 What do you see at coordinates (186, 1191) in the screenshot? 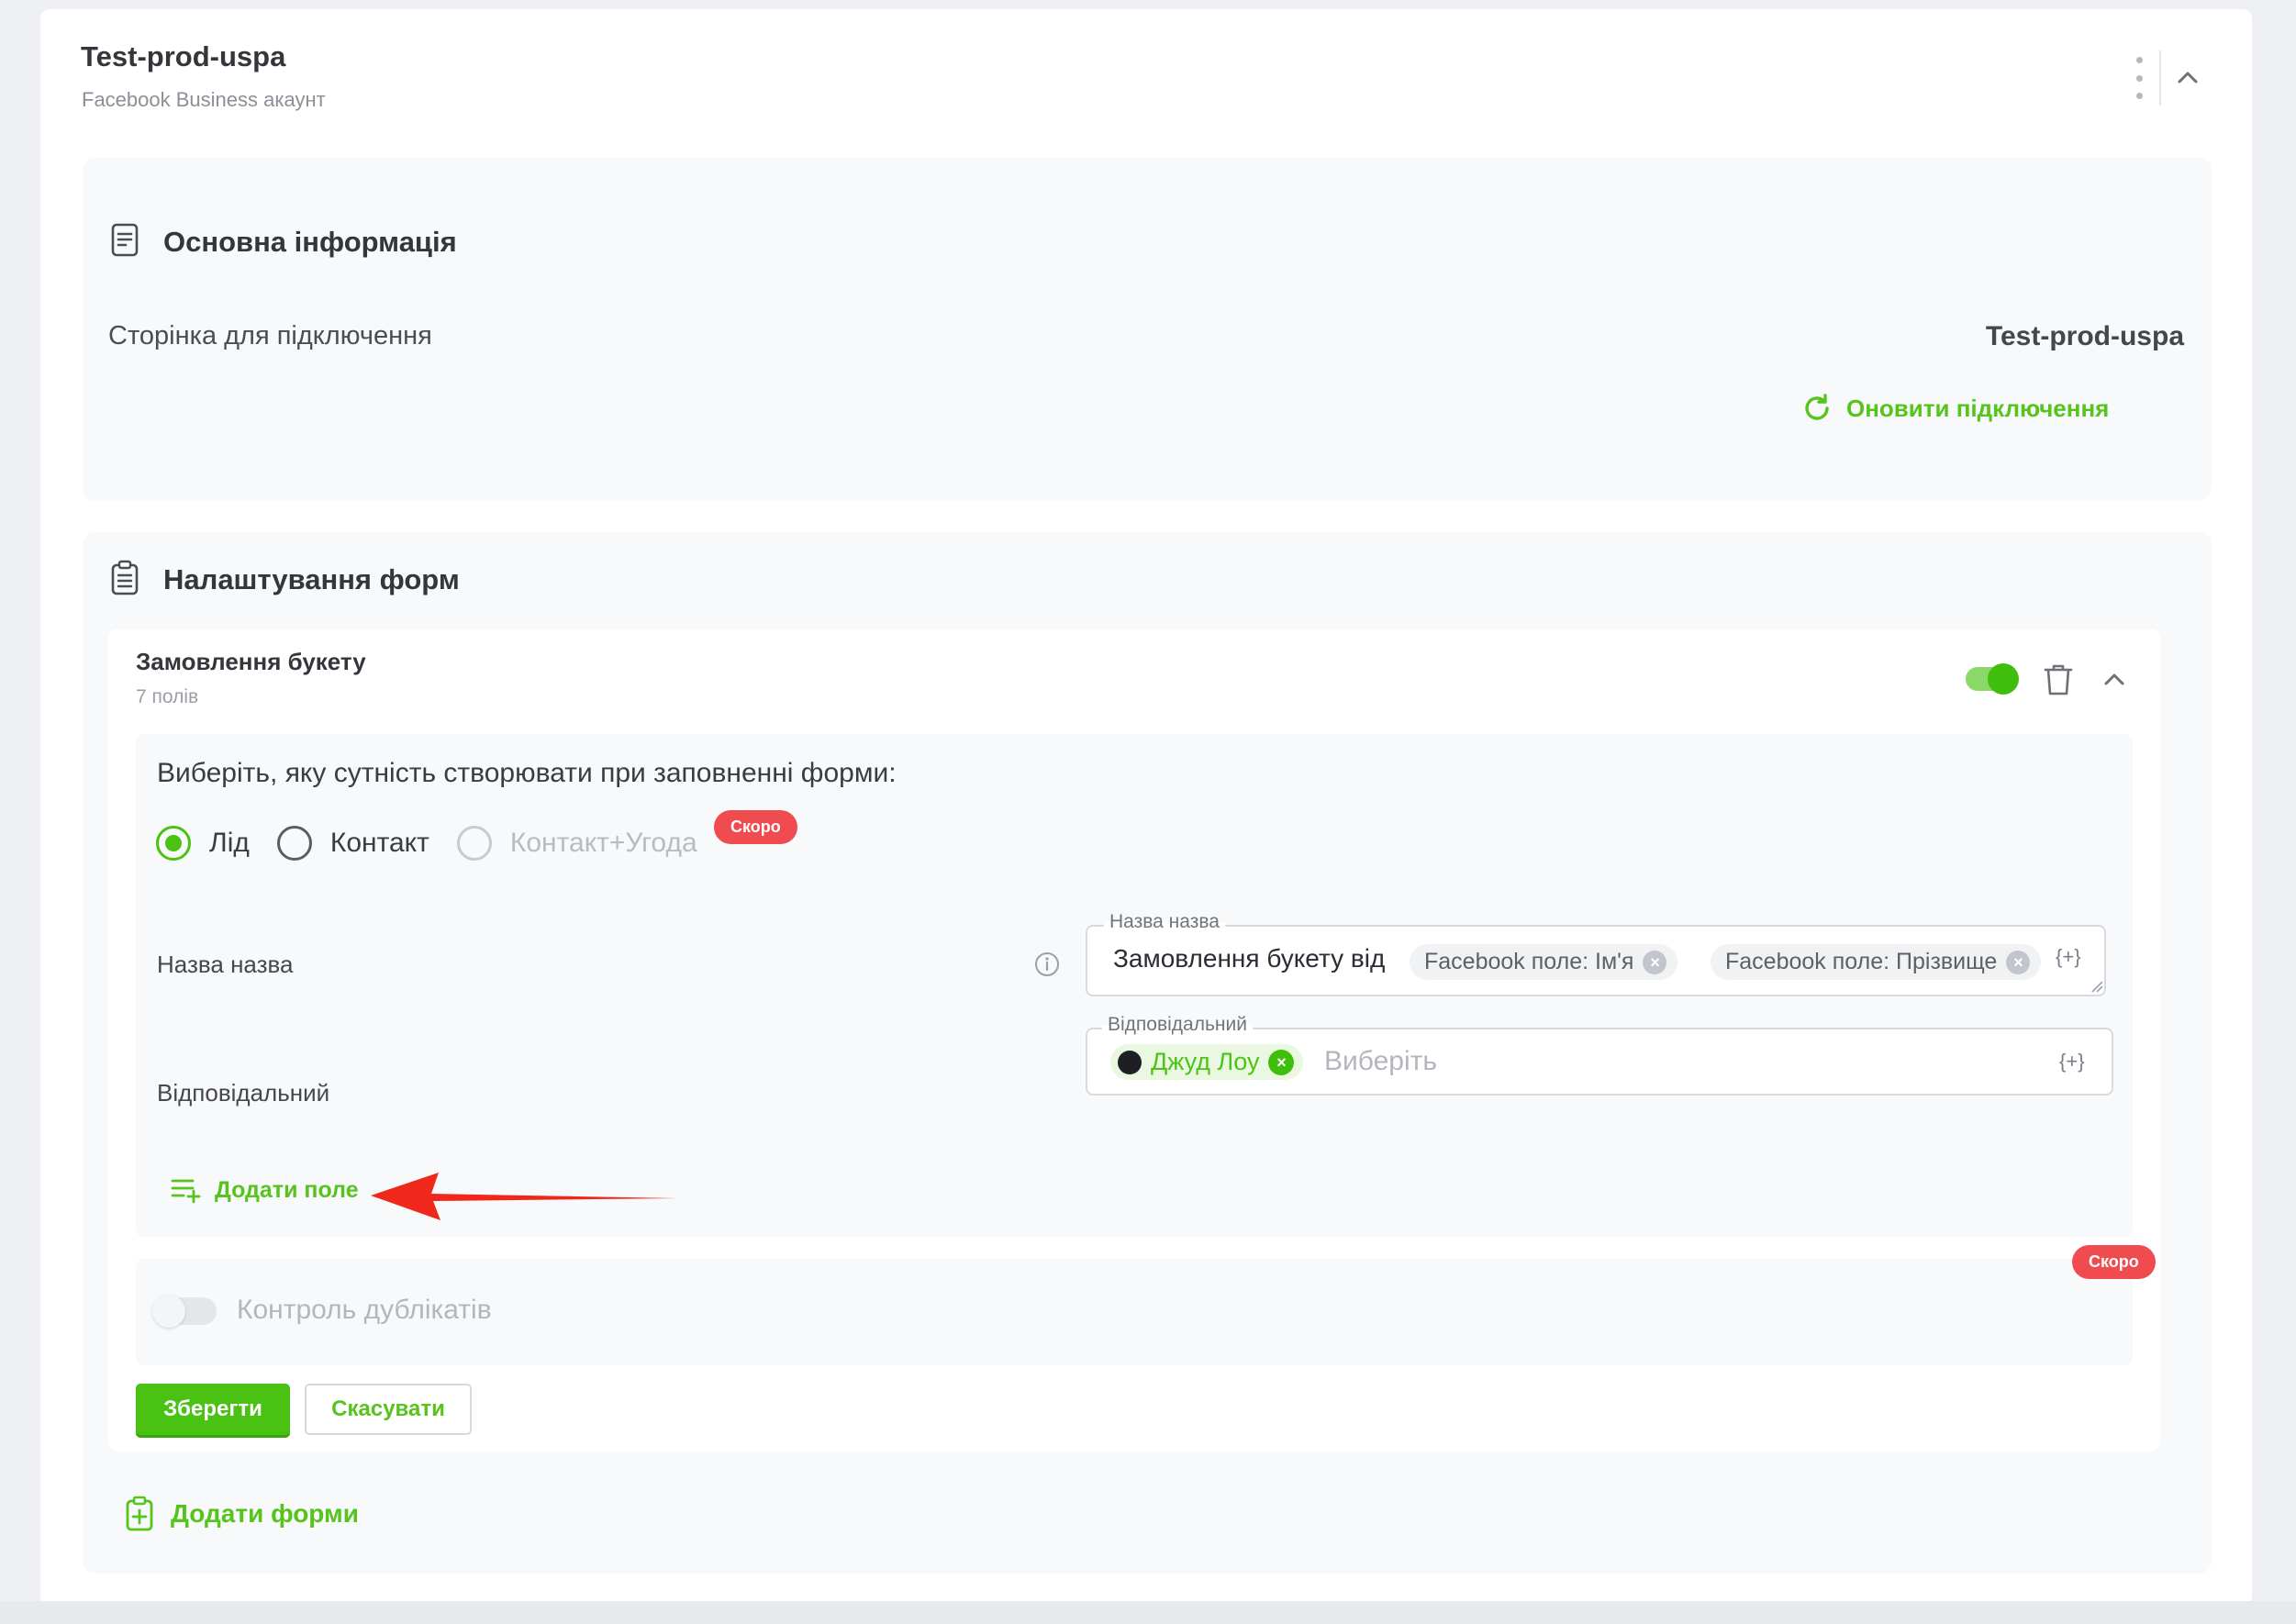
I see `add-list-icon` at bounding box center [186, 1191].